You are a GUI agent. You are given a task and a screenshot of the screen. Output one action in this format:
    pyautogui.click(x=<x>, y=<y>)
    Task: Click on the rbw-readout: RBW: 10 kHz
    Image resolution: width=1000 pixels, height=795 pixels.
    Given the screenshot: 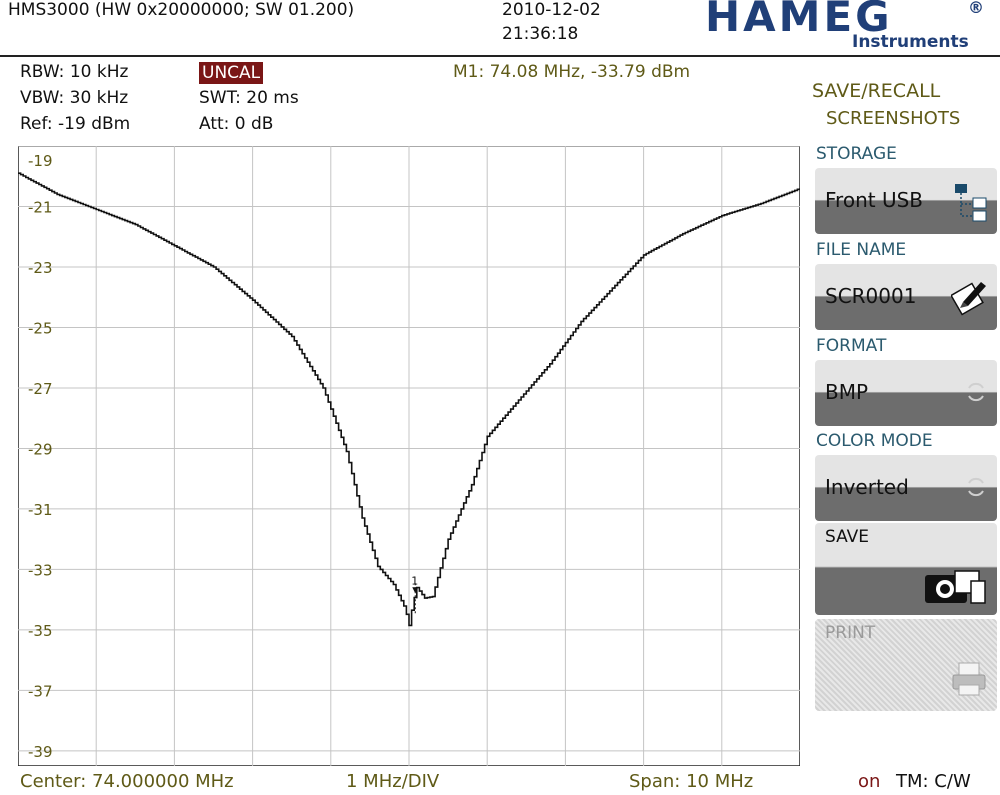 What is the action you would take?
    pyautogui.click(x=74, y=72)
    